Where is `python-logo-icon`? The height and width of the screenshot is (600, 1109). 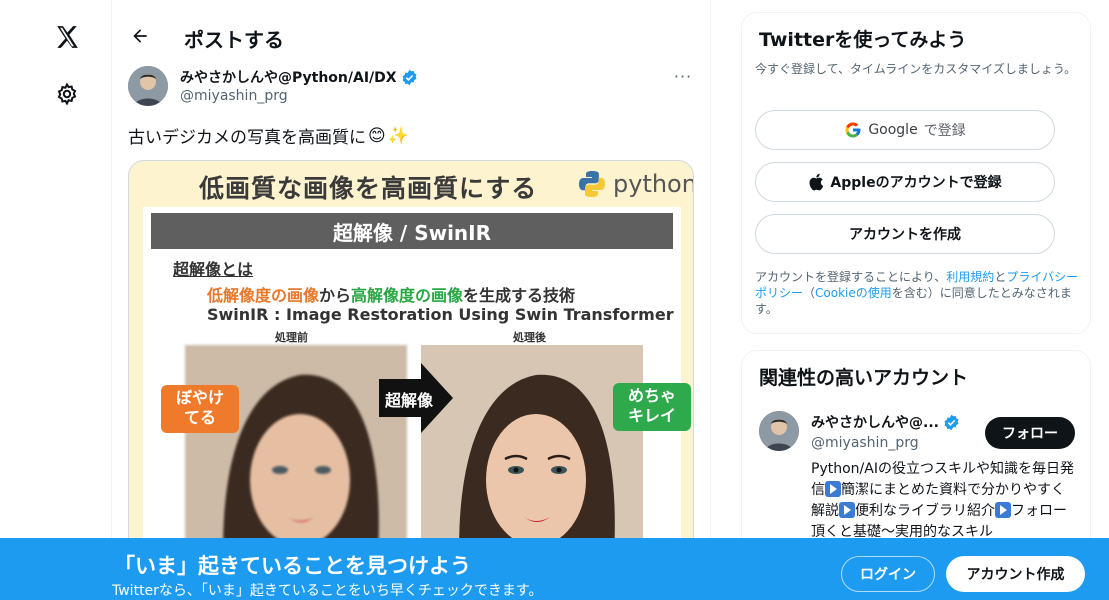 python-logo-icon is located at coordinates (592, 184).